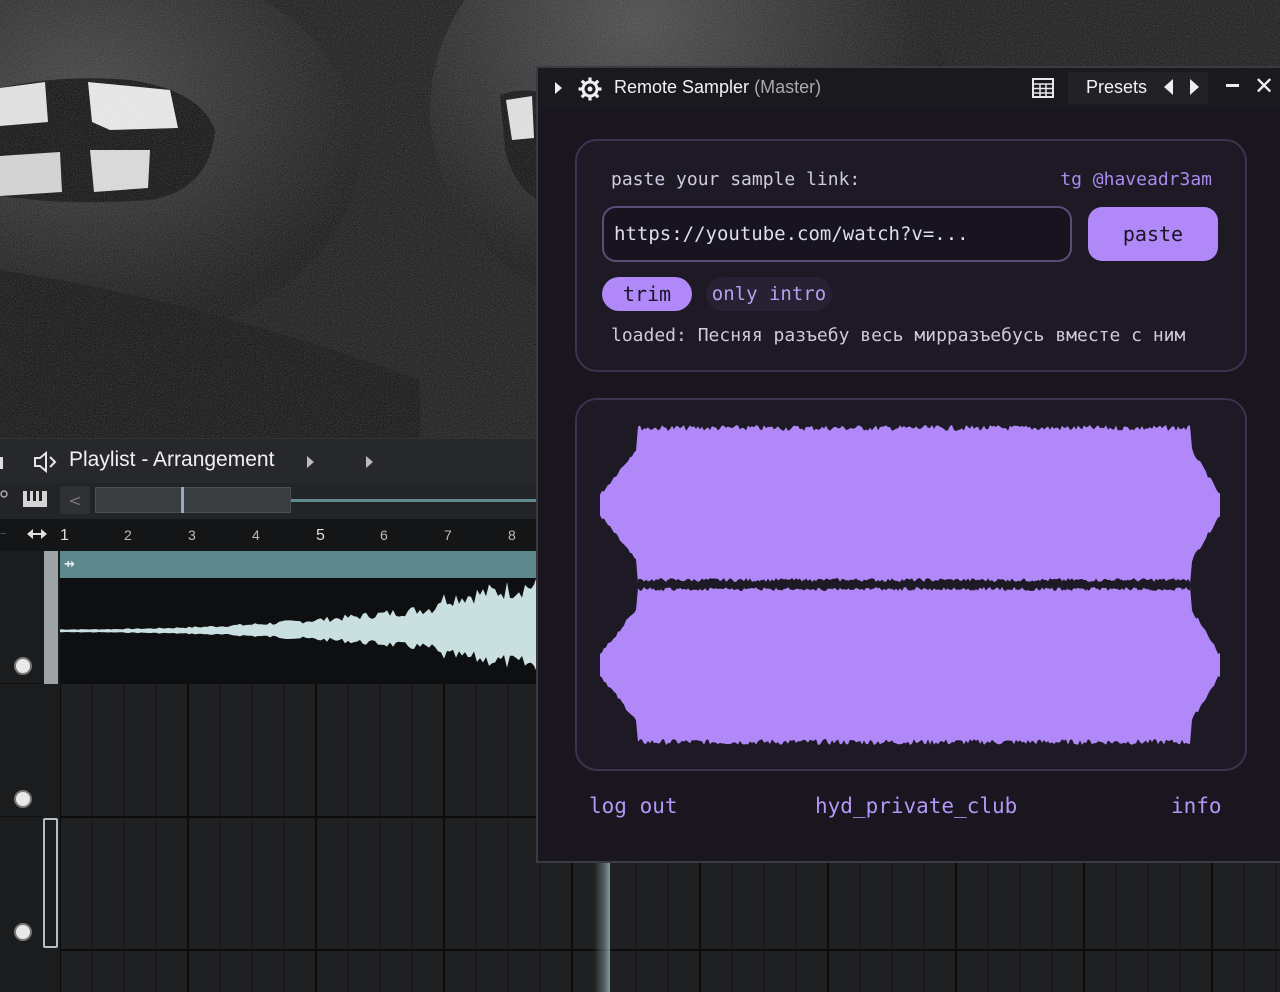 This screenshot has width=1280, height=992. I want to click on audio-clip-header, so click(300, 564).